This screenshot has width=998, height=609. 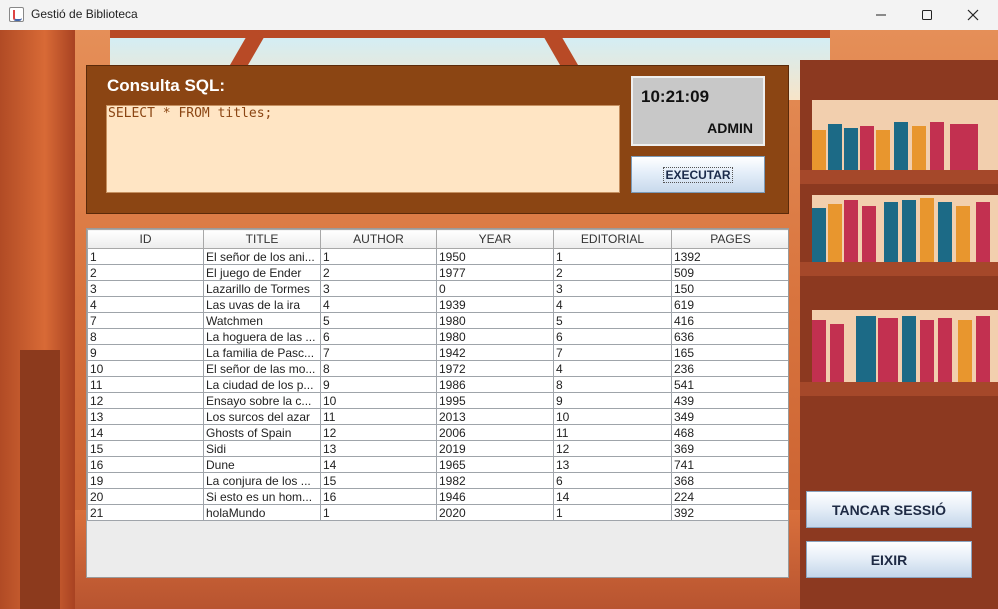 I want to click on table-cell: Las uvas de la ira, so click(x=262, y=304).